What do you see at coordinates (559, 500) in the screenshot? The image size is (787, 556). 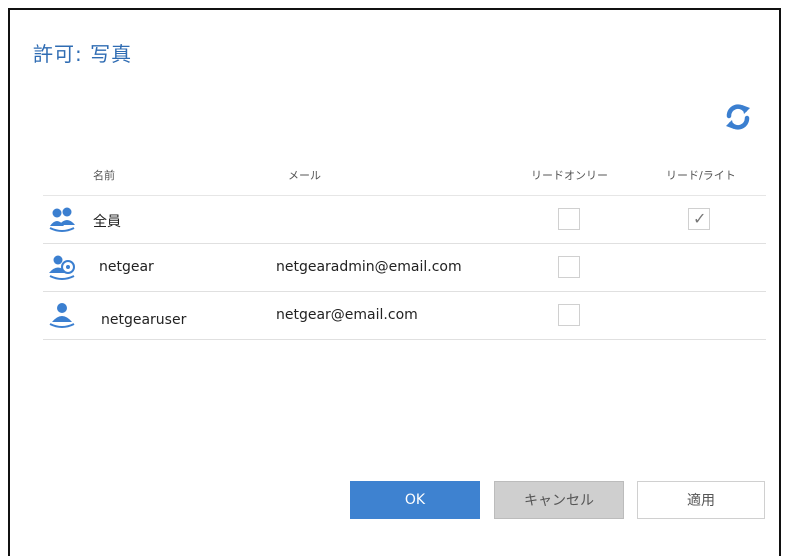 I see `cancel-button: キャンセル` at bounding box center [559, 500].